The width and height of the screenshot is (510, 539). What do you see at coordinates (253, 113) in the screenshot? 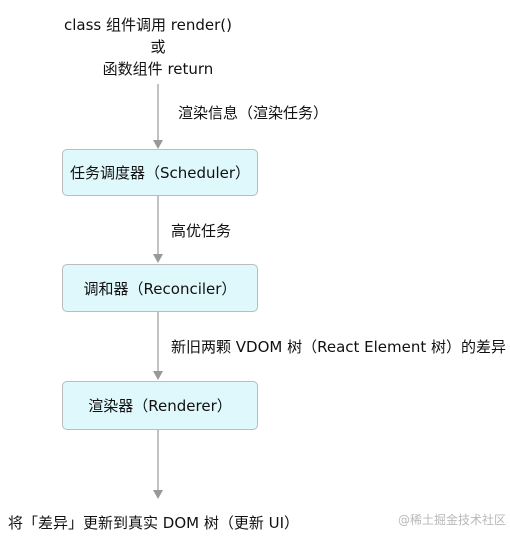
I see `edge-label-render-info: 渲染信息（渲染任务）` at bounding box center [253, 113].